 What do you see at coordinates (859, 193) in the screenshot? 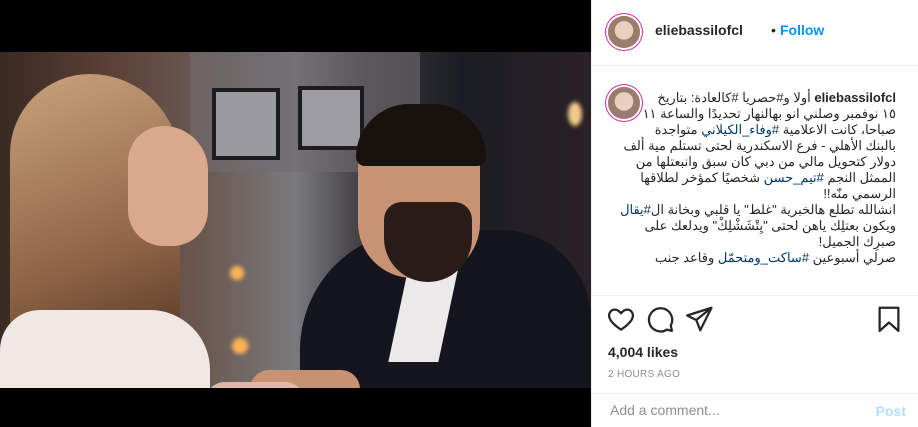
I see `caption-line: الرسمي منّه!!` at bounding box center [859, 193].